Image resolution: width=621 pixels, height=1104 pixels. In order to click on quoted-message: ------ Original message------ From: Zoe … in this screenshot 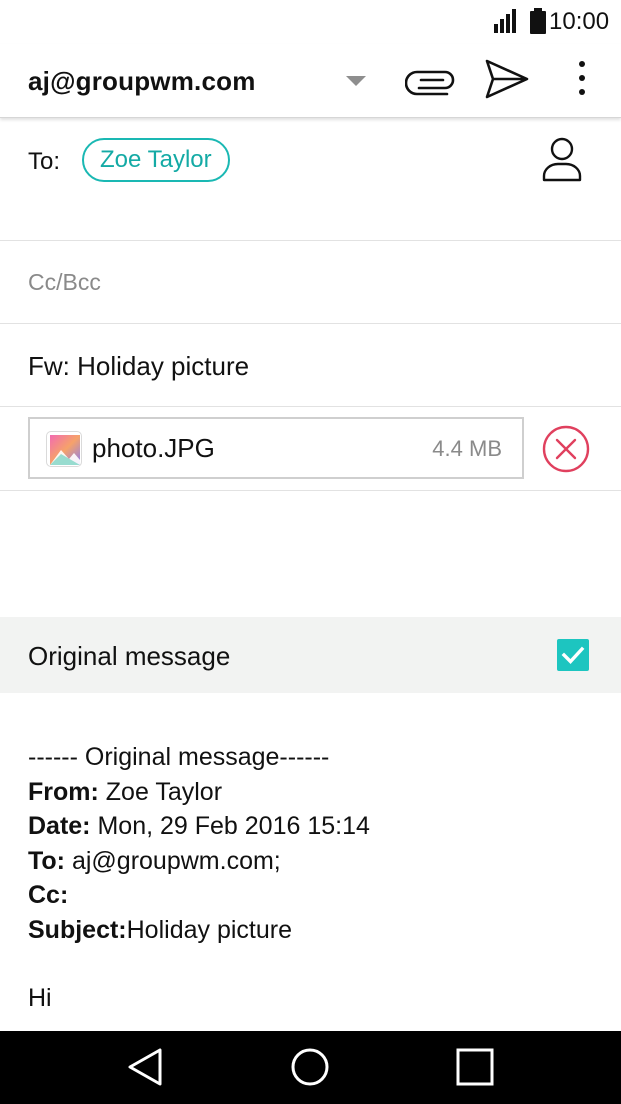, I will do `click(199, 843)`.